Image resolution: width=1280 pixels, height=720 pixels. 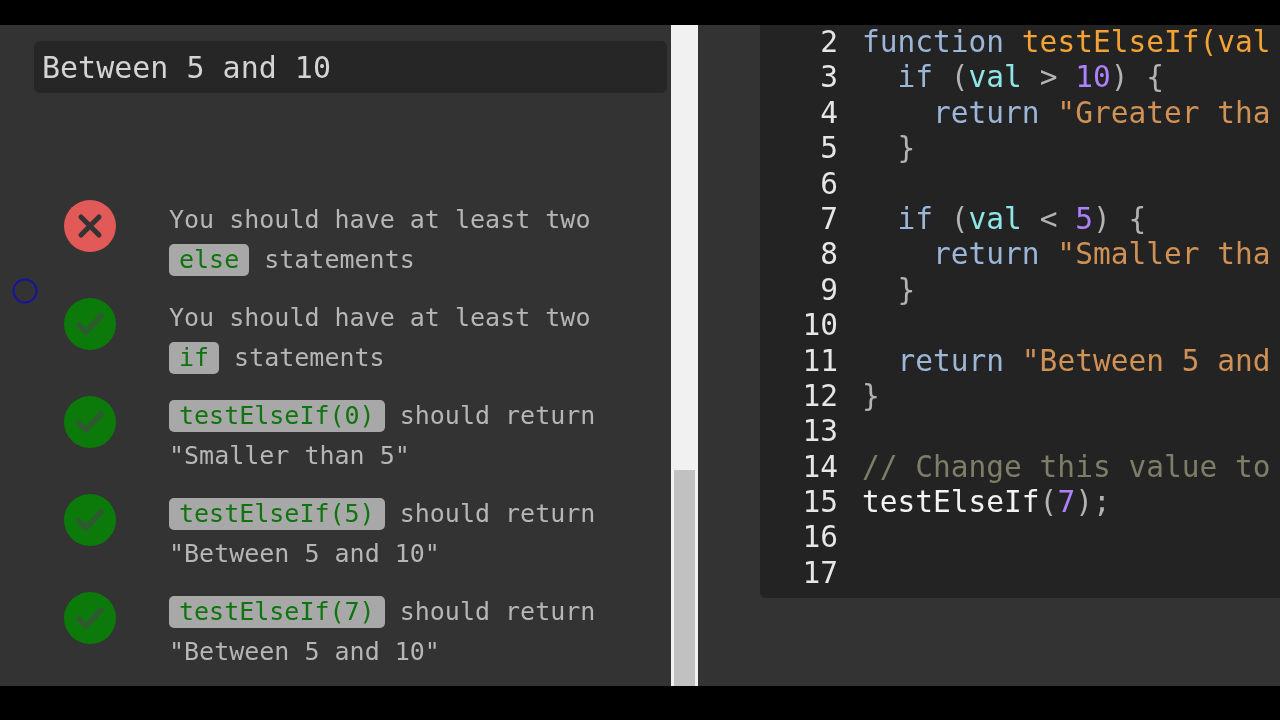 I want to click on line-number: 14, so click(x=819, y=467).